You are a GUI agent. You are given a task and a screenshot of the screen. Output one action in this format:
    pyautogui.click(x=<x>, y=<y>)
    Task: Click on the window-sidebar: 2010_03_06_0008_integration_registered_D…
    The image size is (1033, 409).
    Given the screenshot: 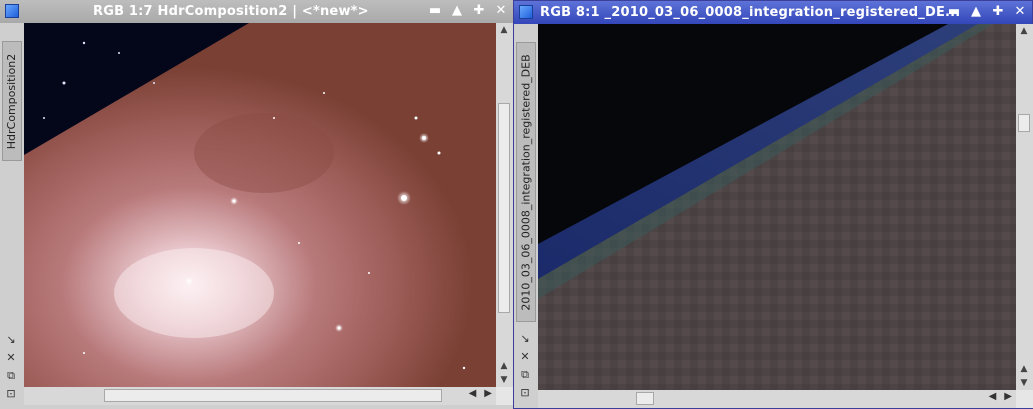 What is the action you would take?
    pyautogui.click(x=526, y=216)
    